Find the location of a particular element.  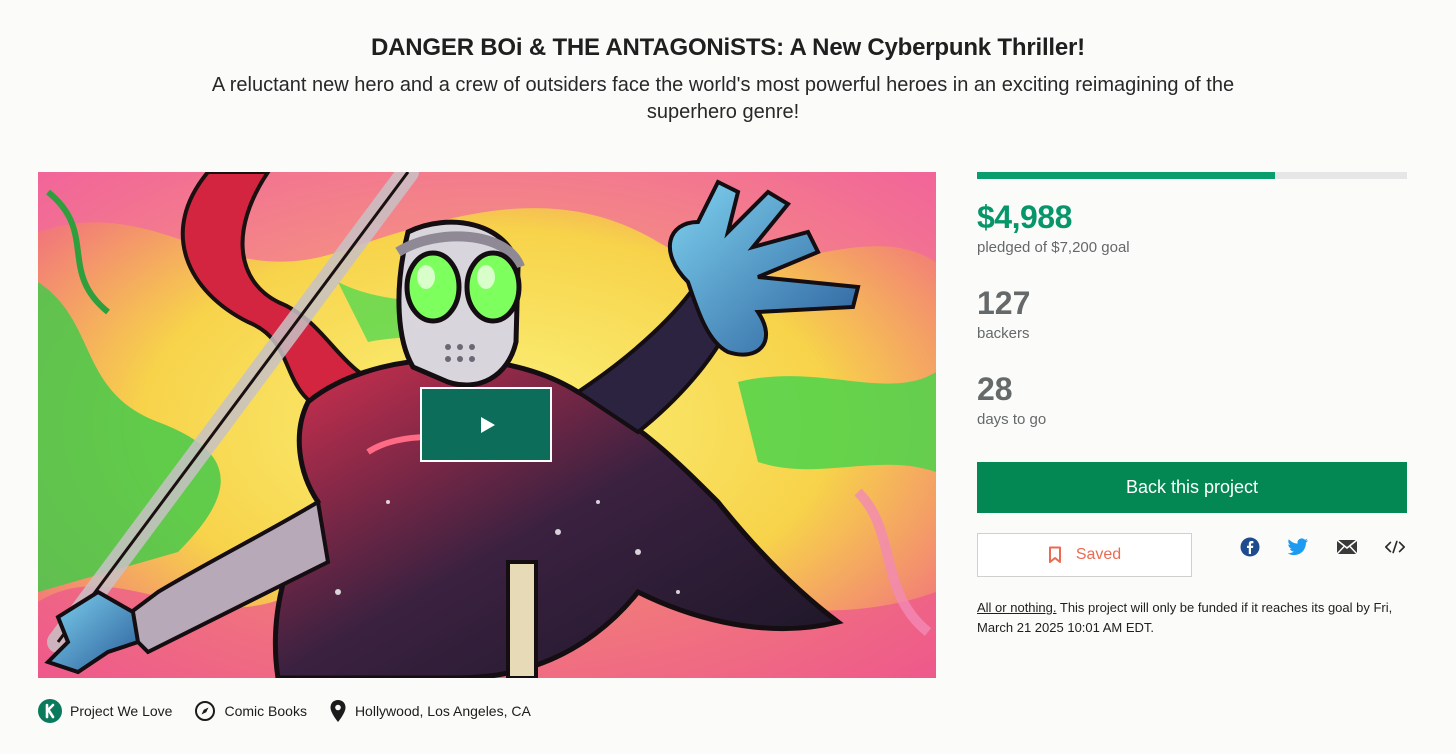

backers-caption: backers is located at coordinates (1003, 333).